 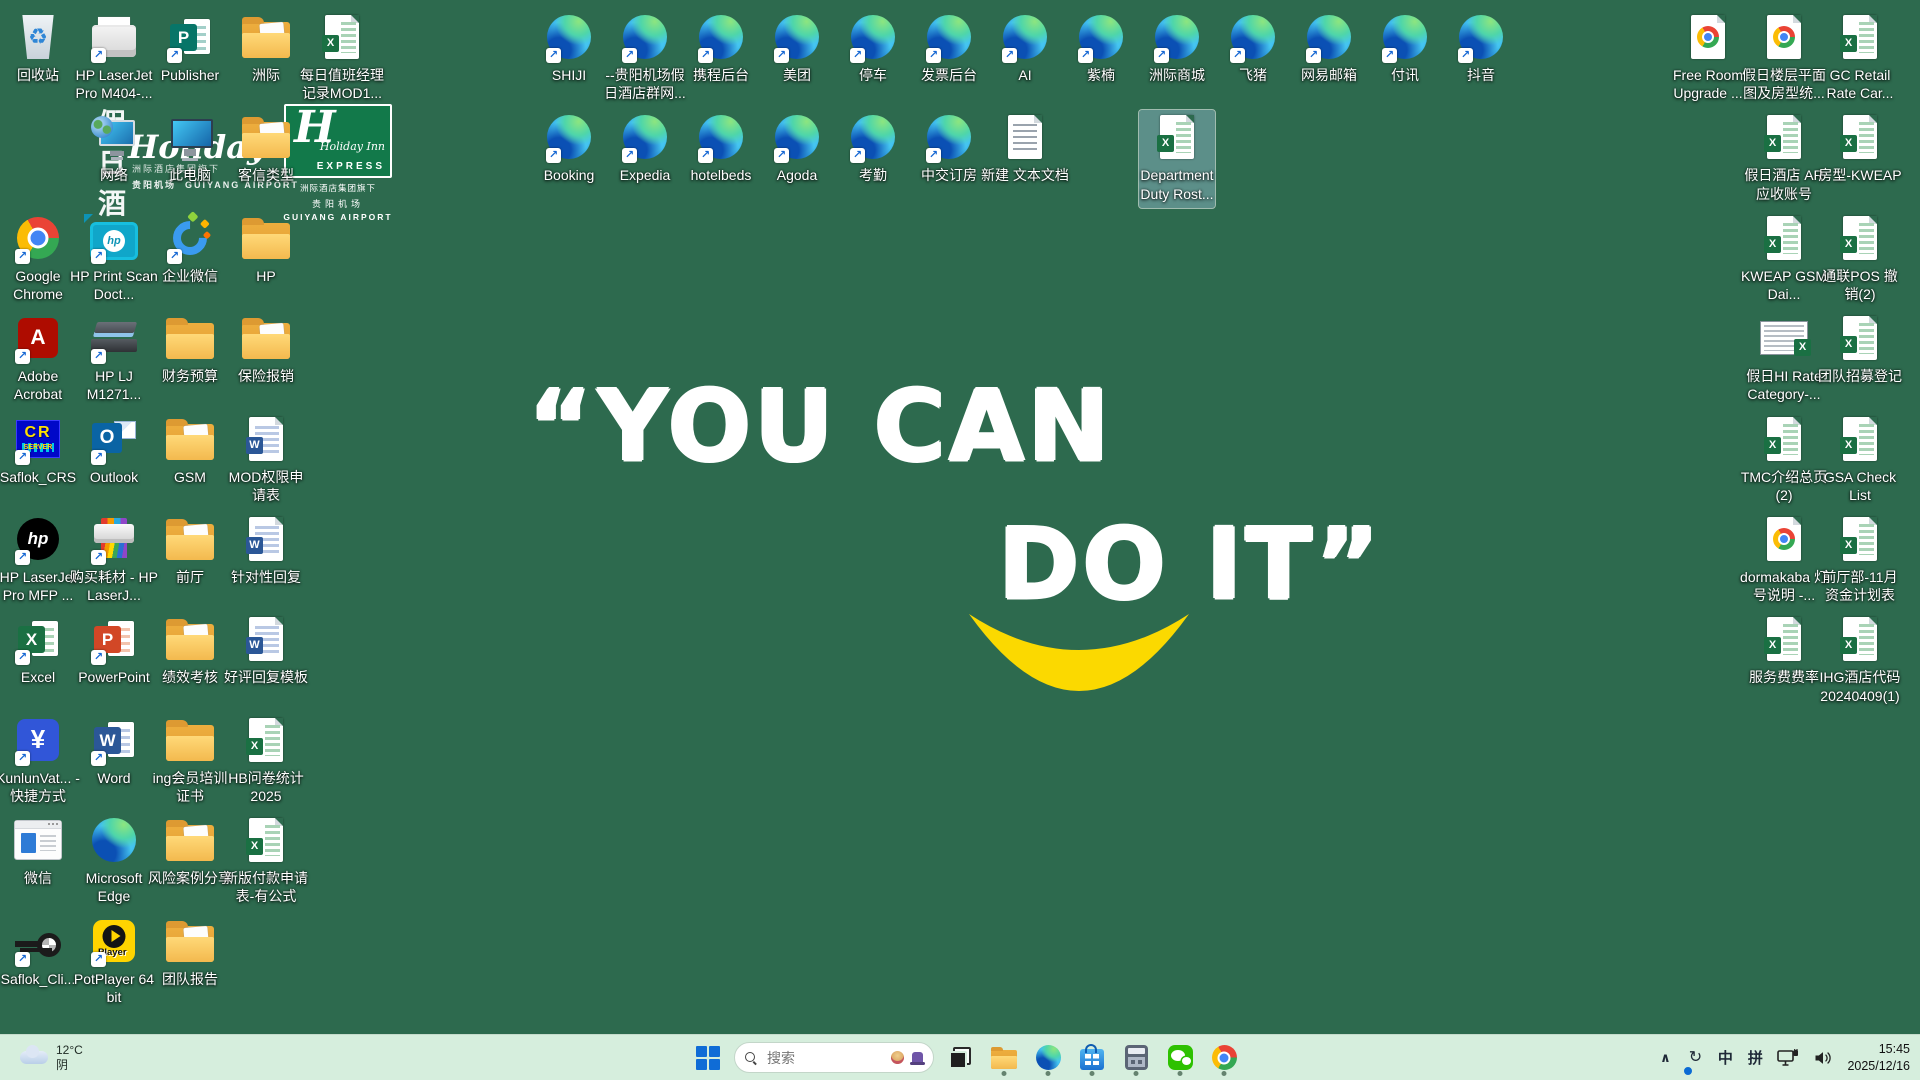 I want to click on network-icon, so click(x=1788, y=1058).